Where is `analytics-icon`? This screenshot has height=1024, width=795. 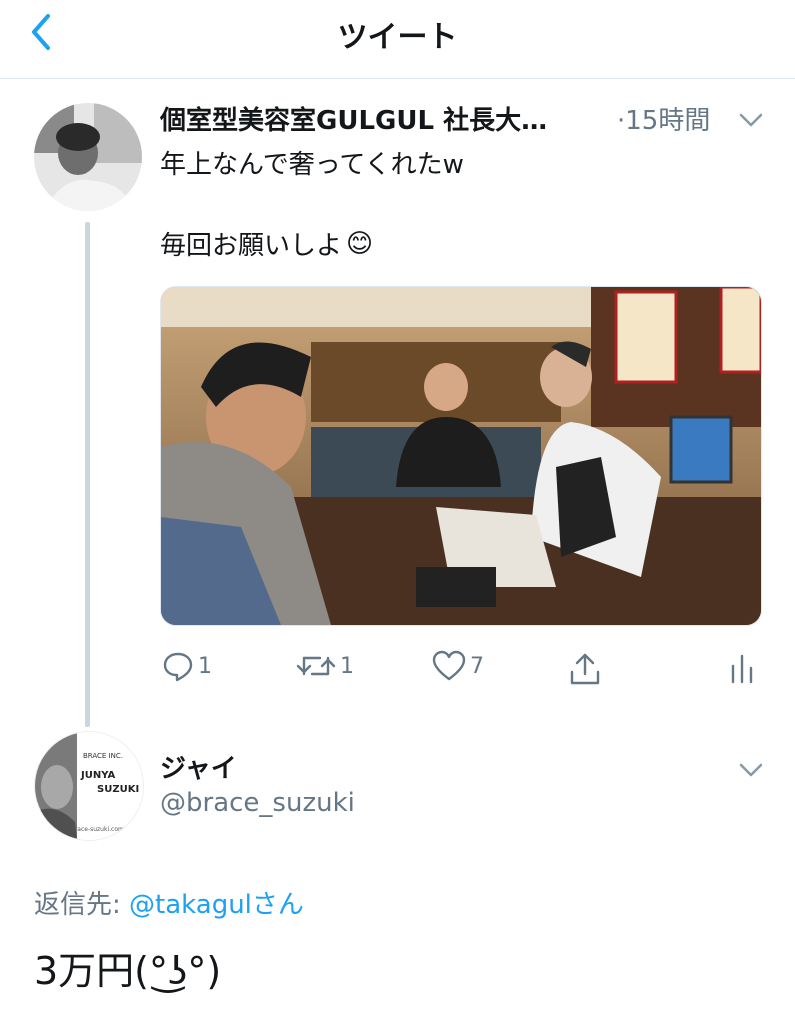 analytics-icon is located at coordinates (742, 669).